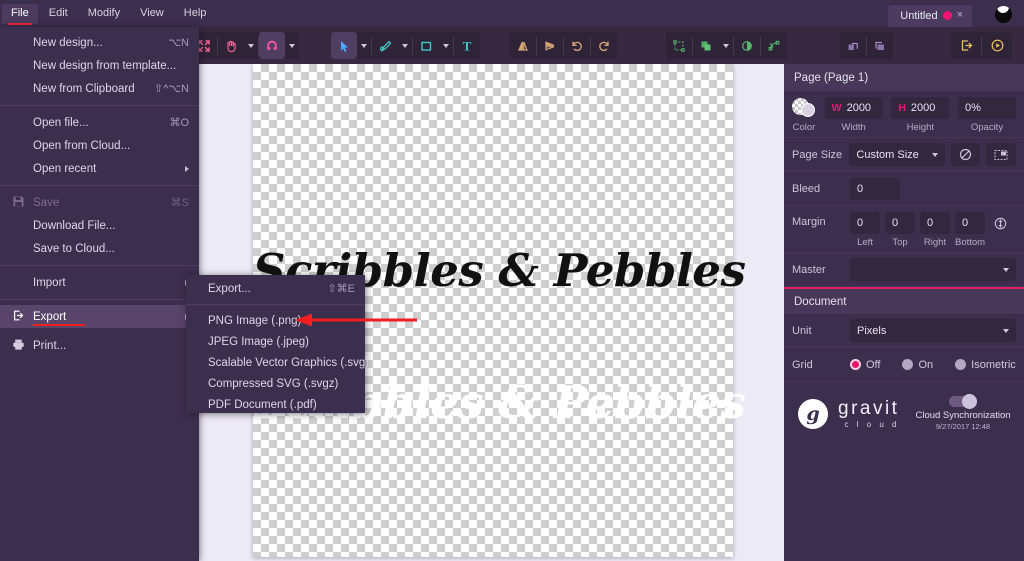  Describe the element at coordinates (577, 45) in the screenshot. I see `rotate-ccw-icon` at that location.